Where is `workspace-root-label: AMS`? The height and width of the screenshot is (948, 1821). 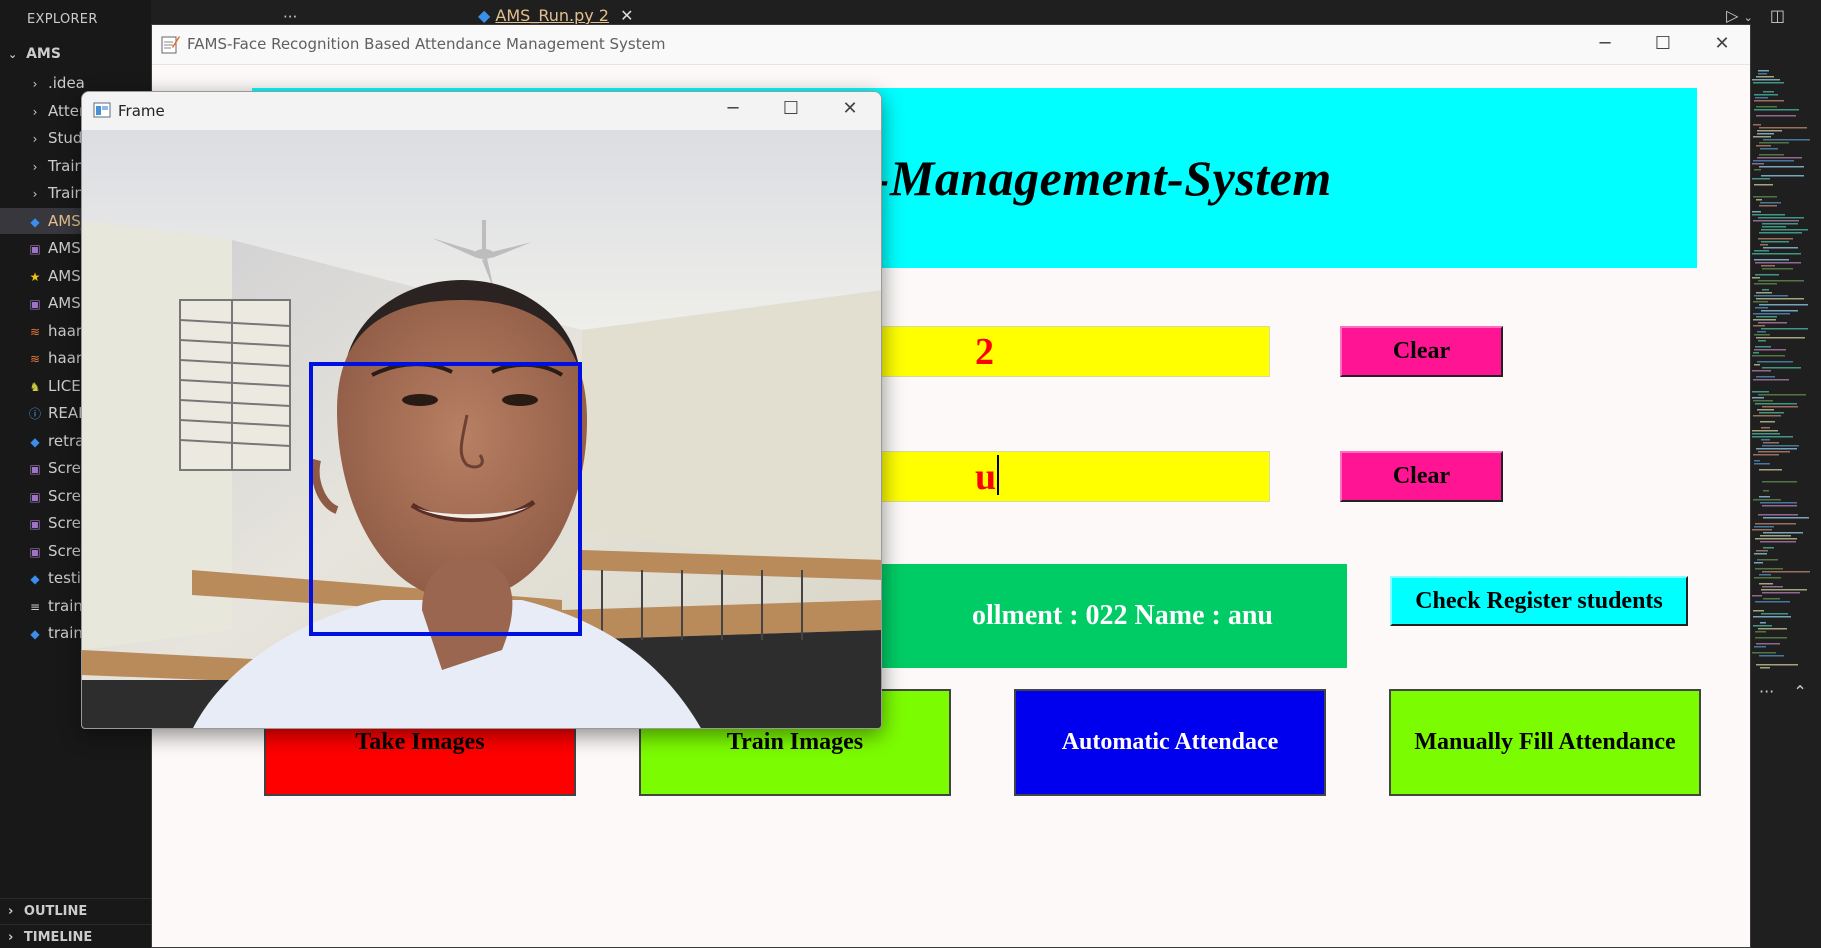 workspace-root-label: AMS is located at coordinates (43, 54).